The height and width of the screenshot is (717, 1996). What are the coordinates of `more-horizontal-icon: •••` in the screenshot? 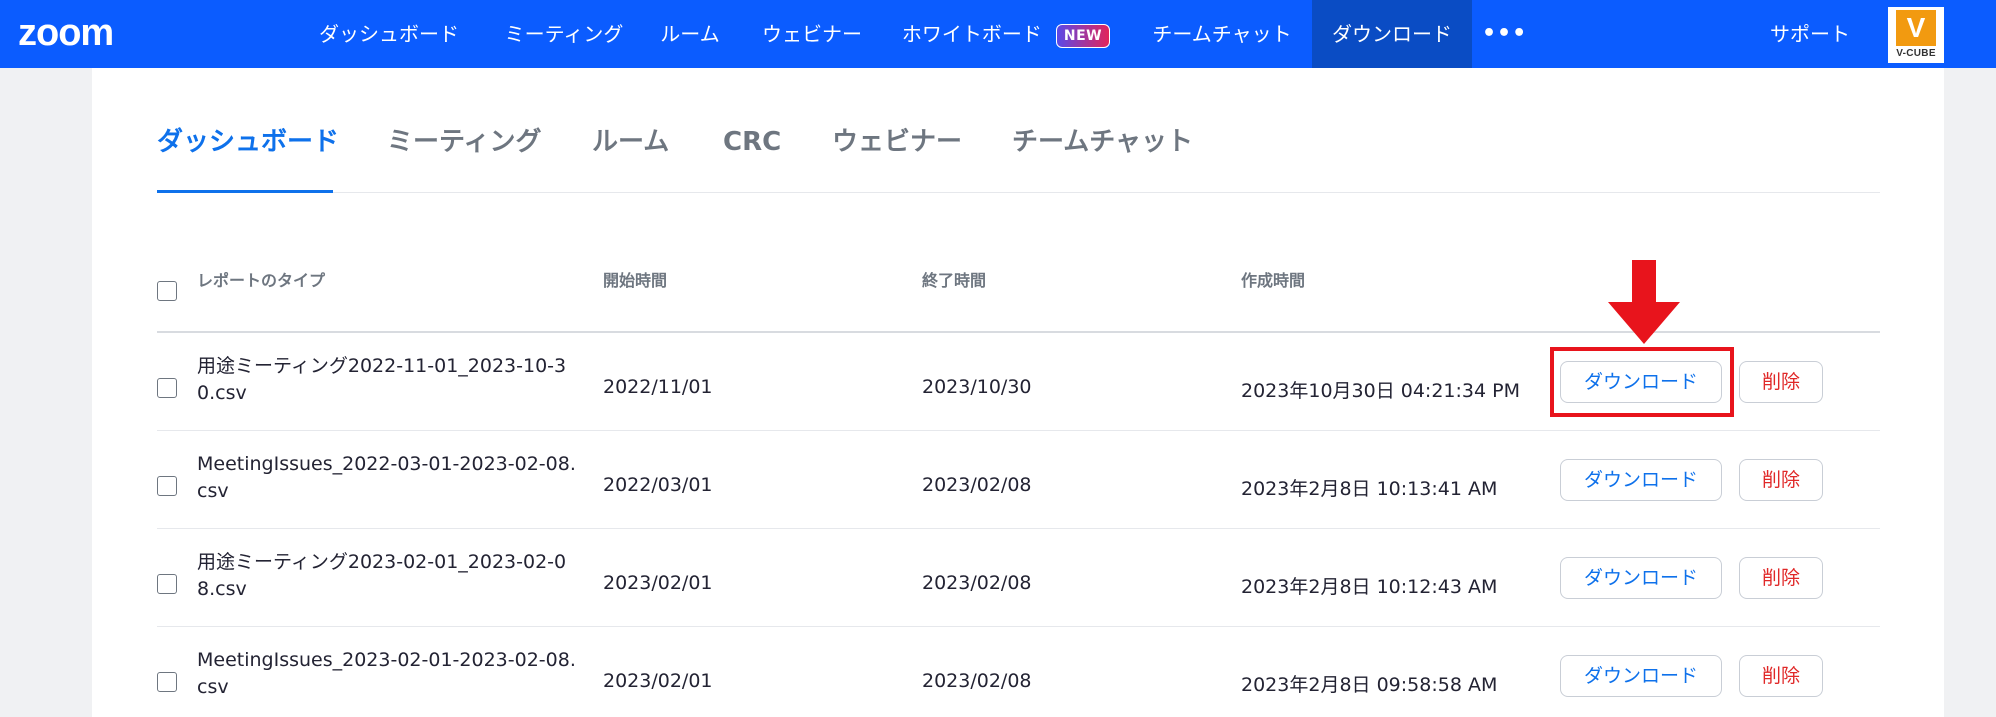 It's located at (1504, 34).